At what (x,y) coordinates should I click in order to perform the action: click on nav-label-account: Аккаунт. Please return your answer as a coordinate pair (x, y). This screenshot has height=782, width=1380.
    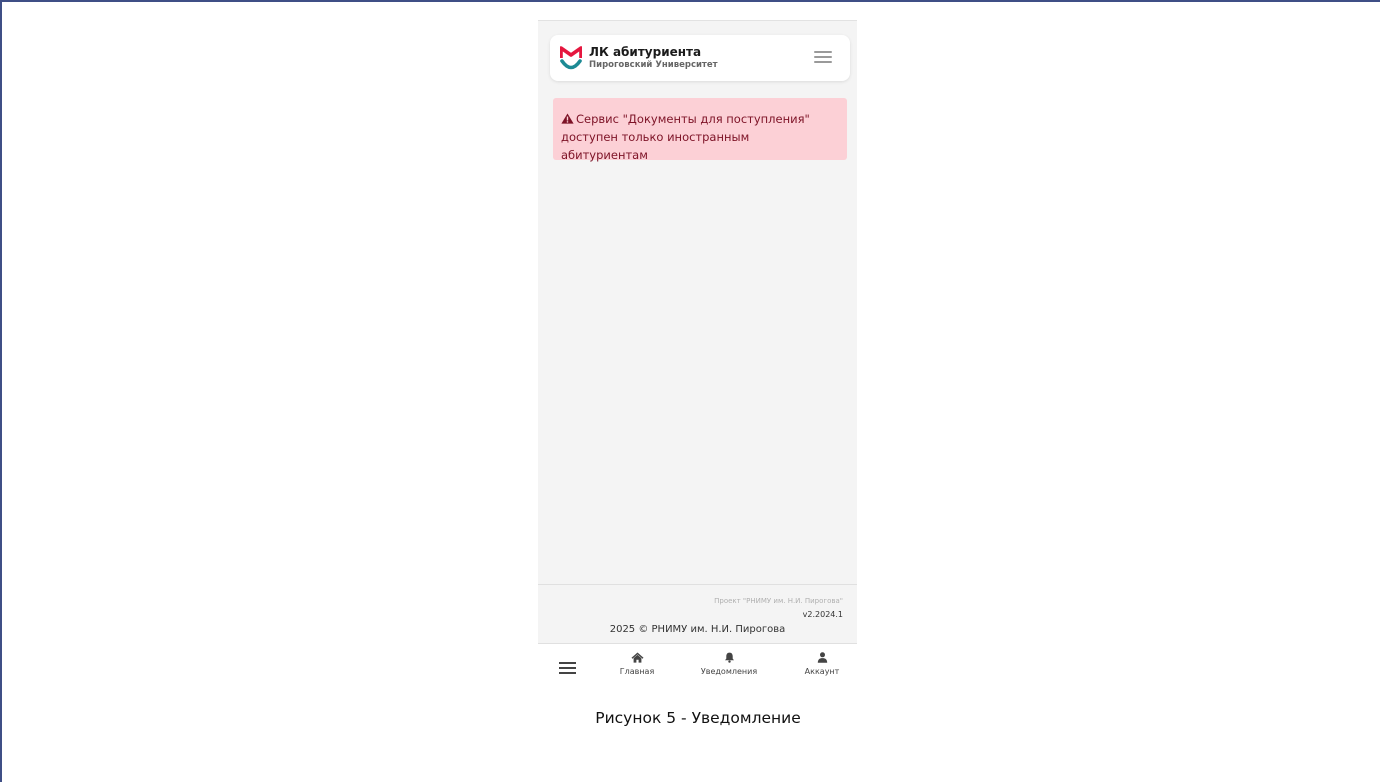
    Looking at the image, I should click on (822, 671).